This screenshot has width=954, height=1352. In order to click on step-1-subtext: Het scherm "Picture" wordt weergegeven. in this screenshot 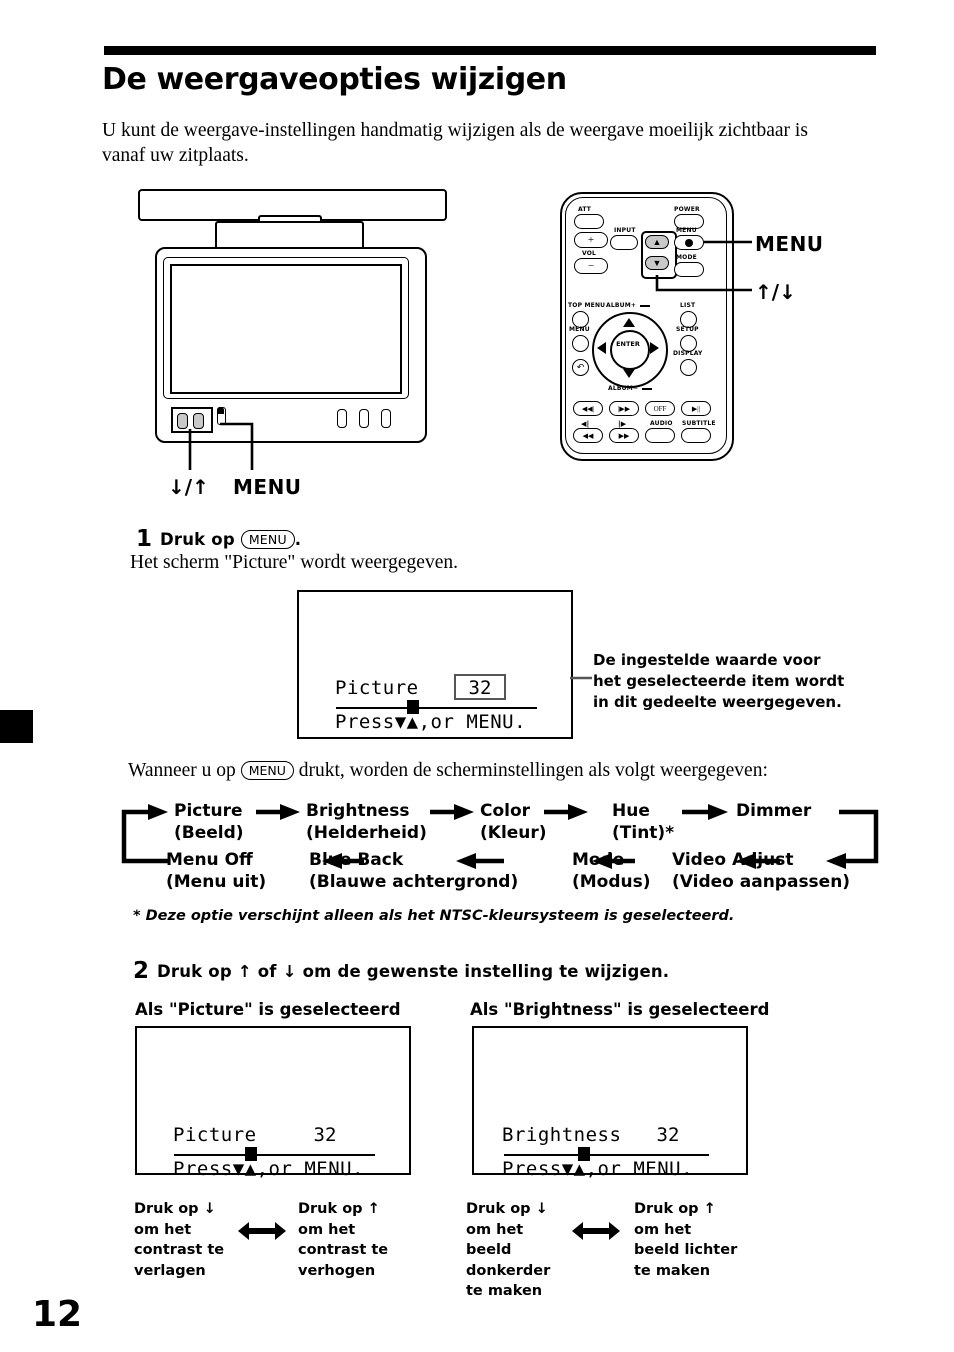, I will do `click(294, 562)`.